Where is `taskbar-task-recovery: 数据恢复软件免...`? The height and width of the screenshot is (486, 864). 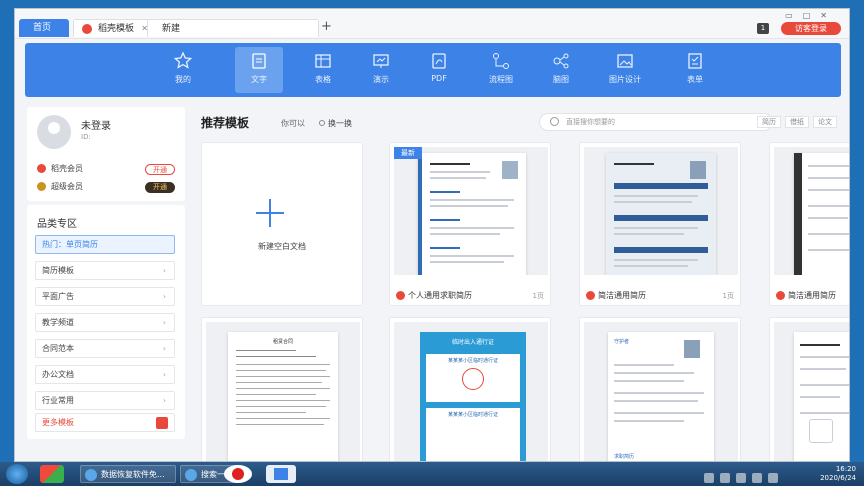 taskbar-task-recovery: 数据恢复软件免... is located at coordinates (128, 474).